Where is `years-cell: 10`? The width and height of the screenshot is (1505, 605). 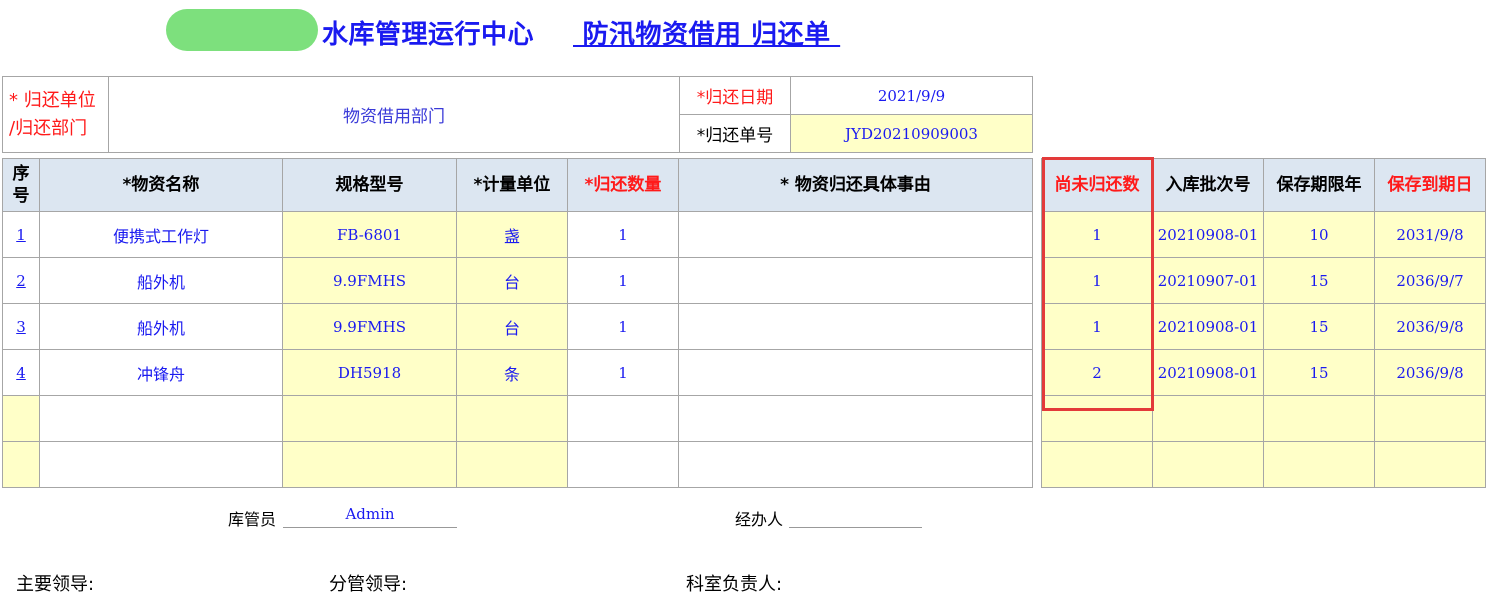
years-cell: 10 is located at coordinates (1319, 234).